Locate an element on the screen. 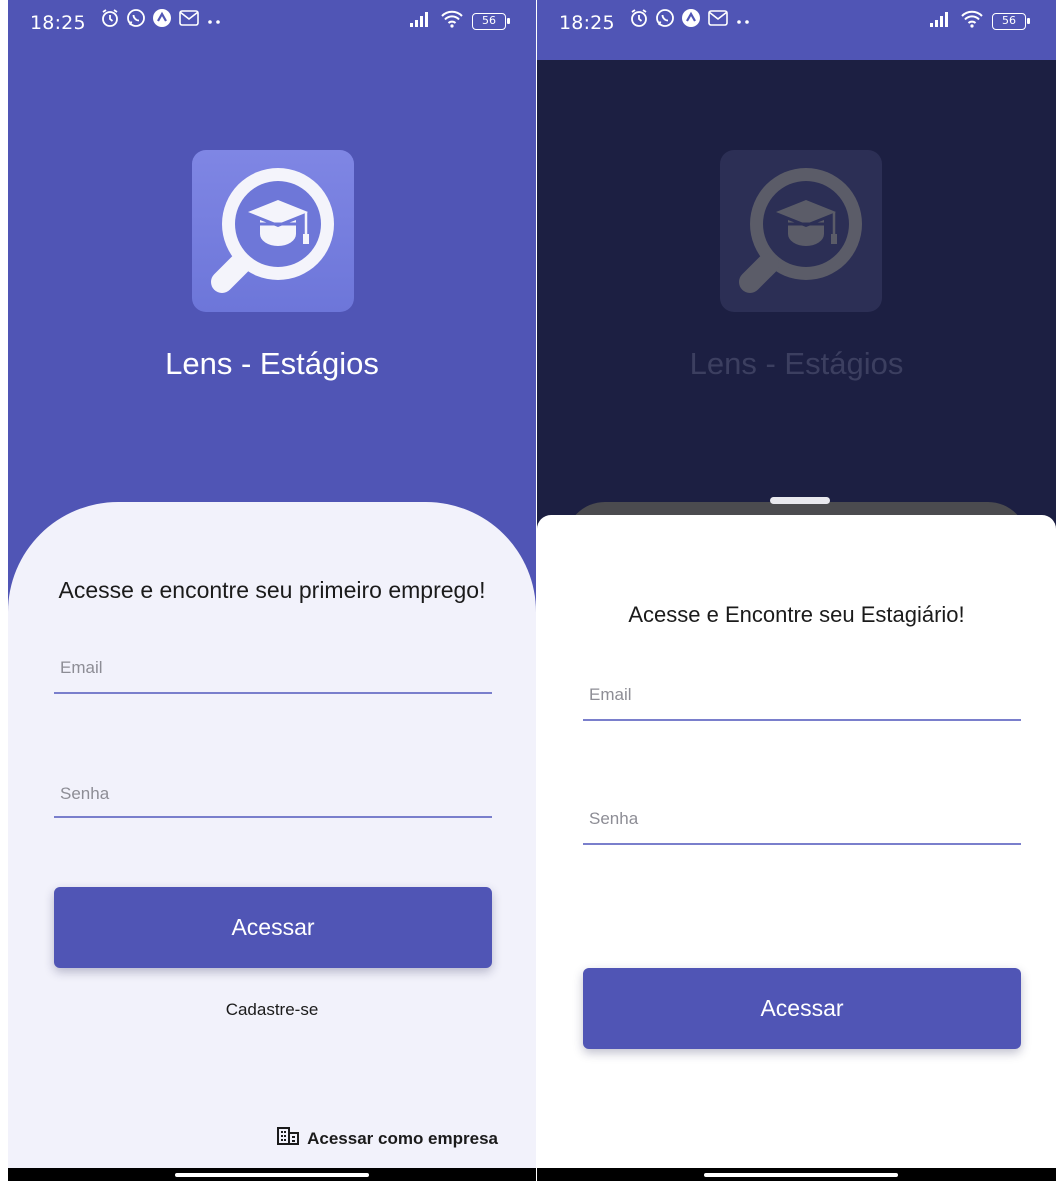  building-icon is located at coordinates (288, 1138).